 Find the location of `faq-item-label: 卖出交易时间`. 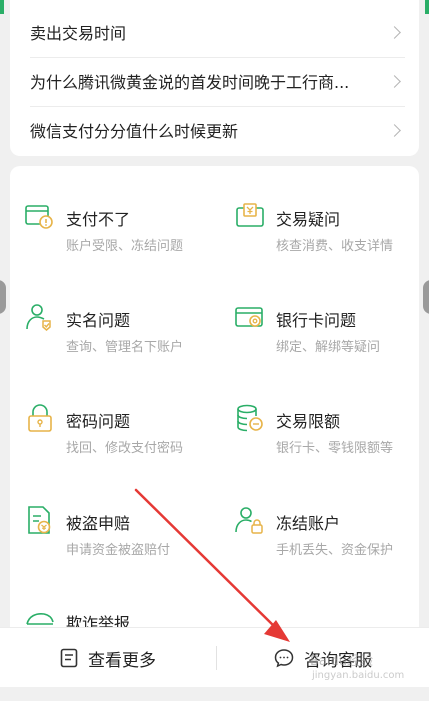

faq-item-label: 卖出交易时间 is located at coordinates (78, 33).